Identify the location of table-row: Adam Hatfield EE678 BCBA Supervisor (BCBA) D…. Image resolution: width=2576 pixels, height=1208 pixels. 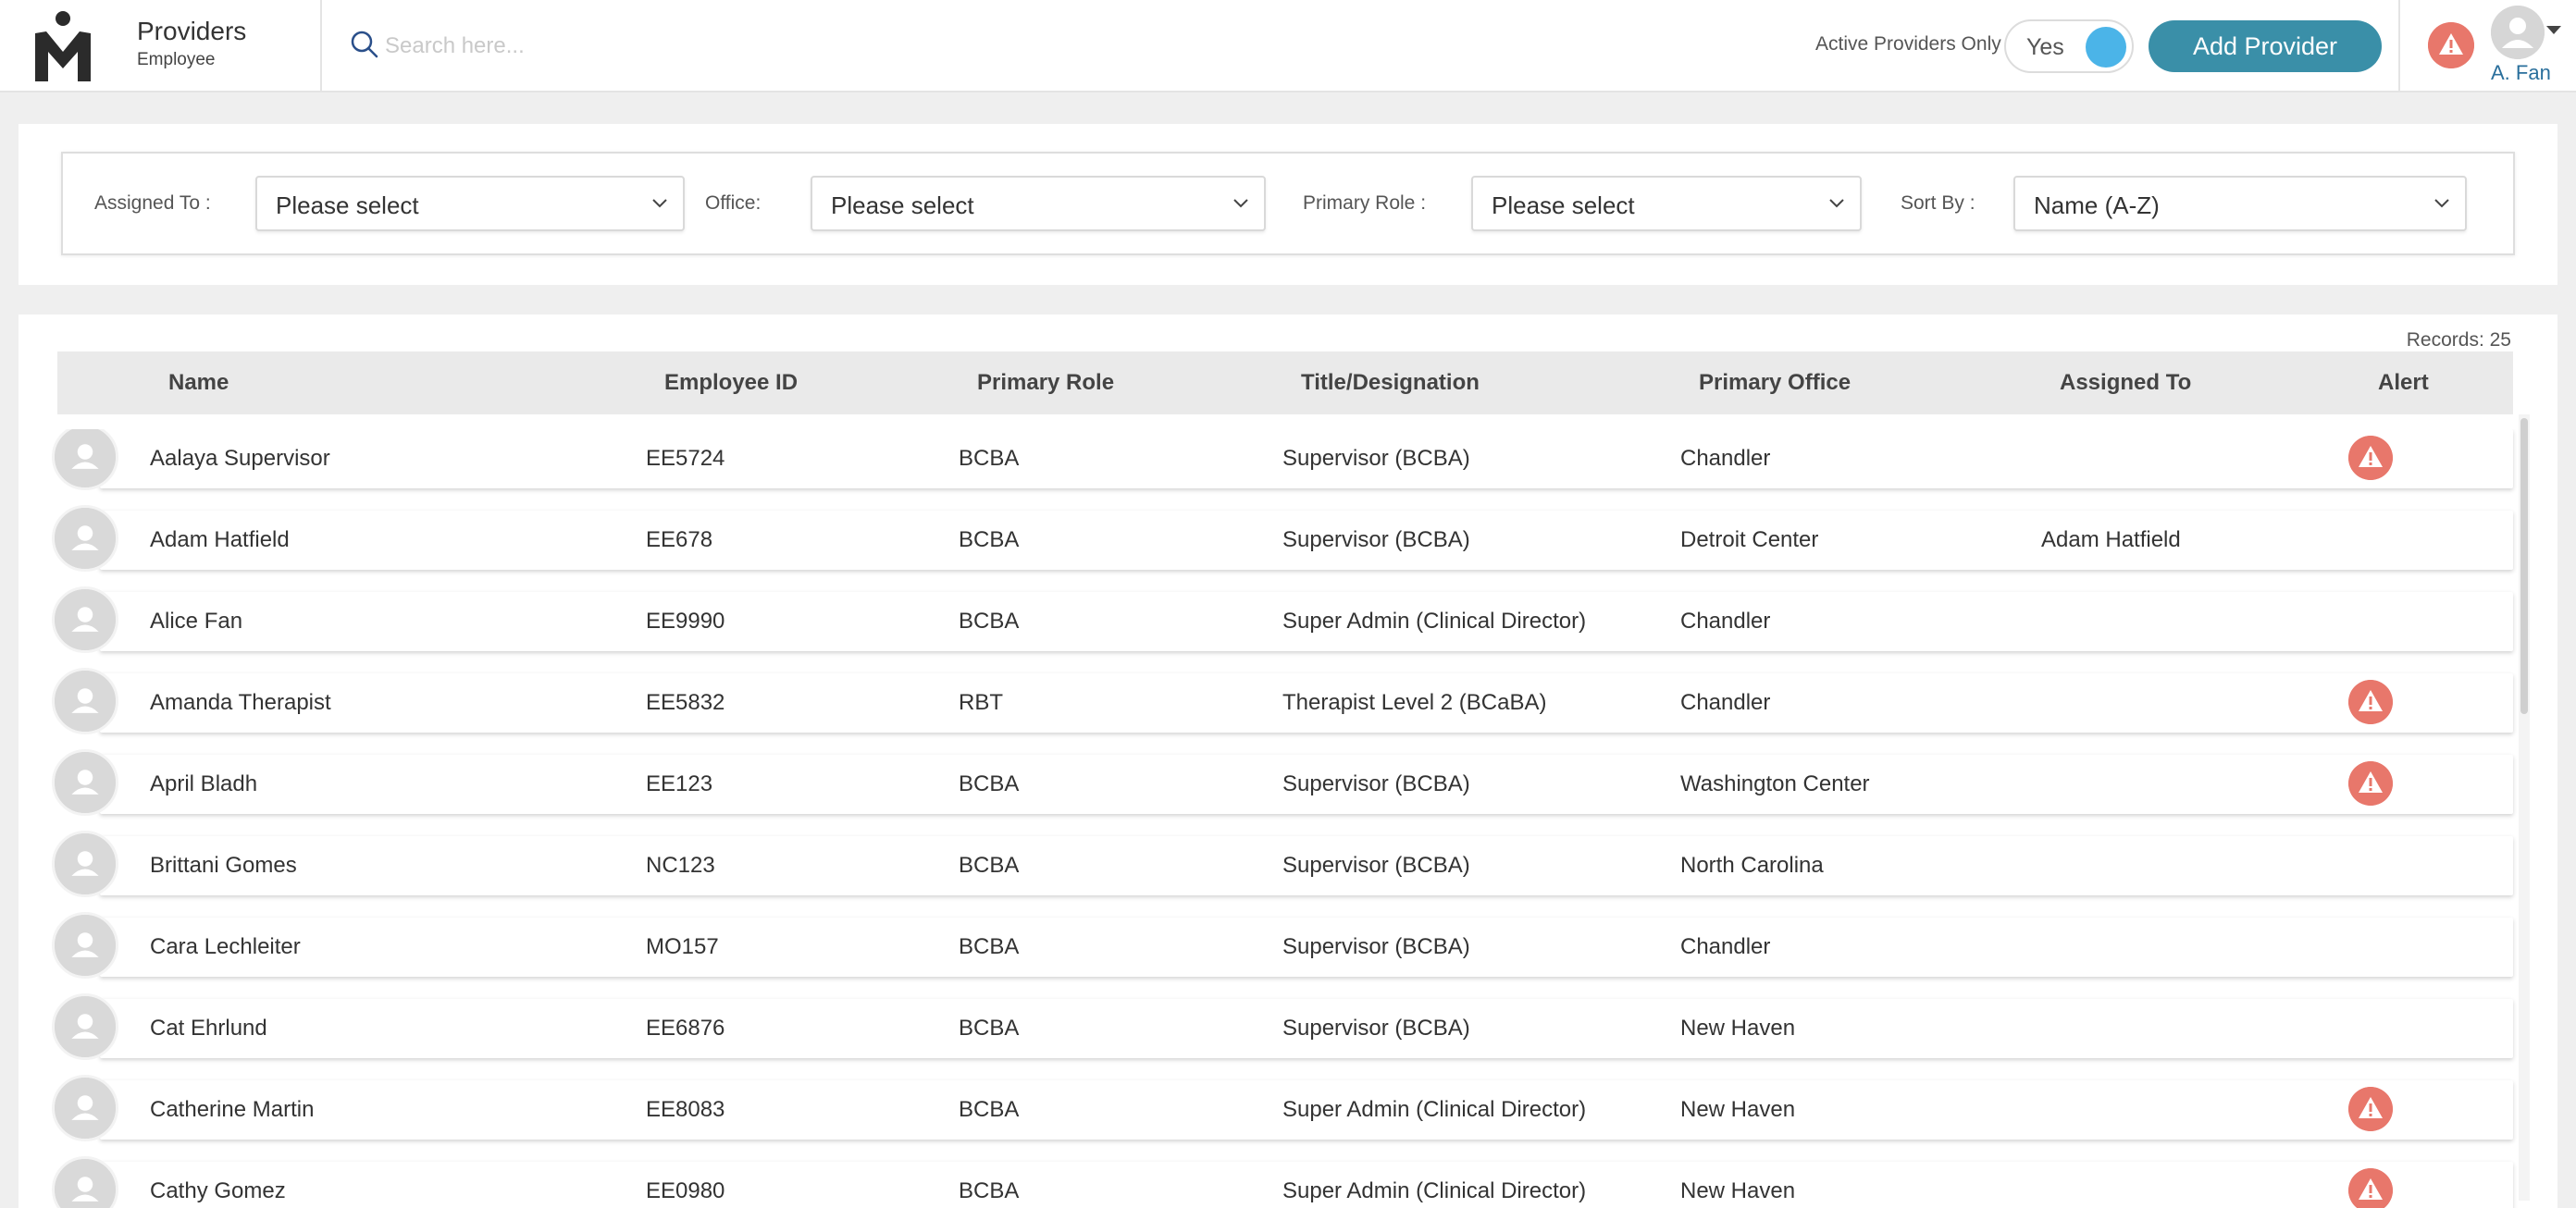
(1277, 548).